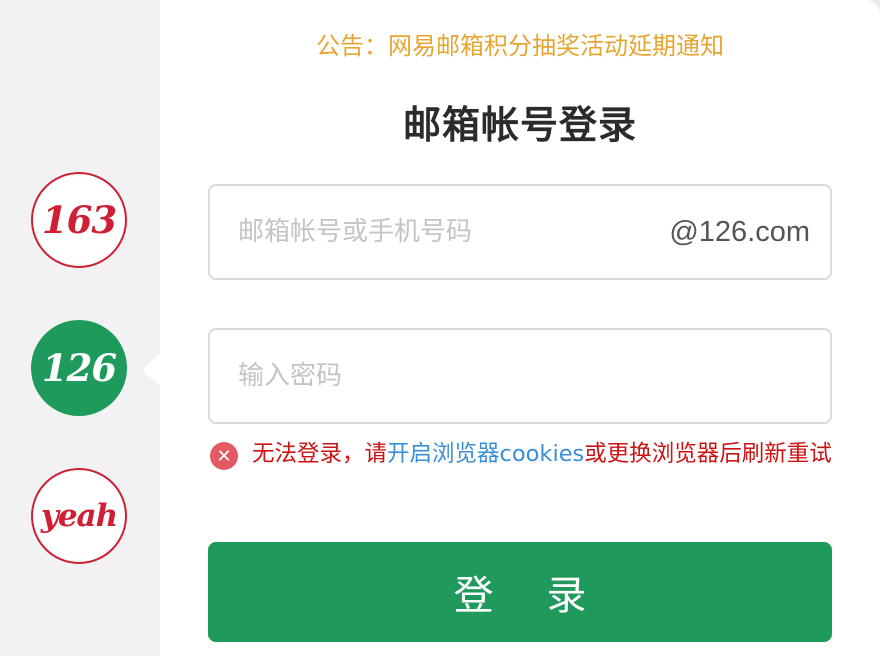  What do you see at coordinates (873, 7) in the screenshot?
I see `panel-corner` at bounding box center [873, 7].